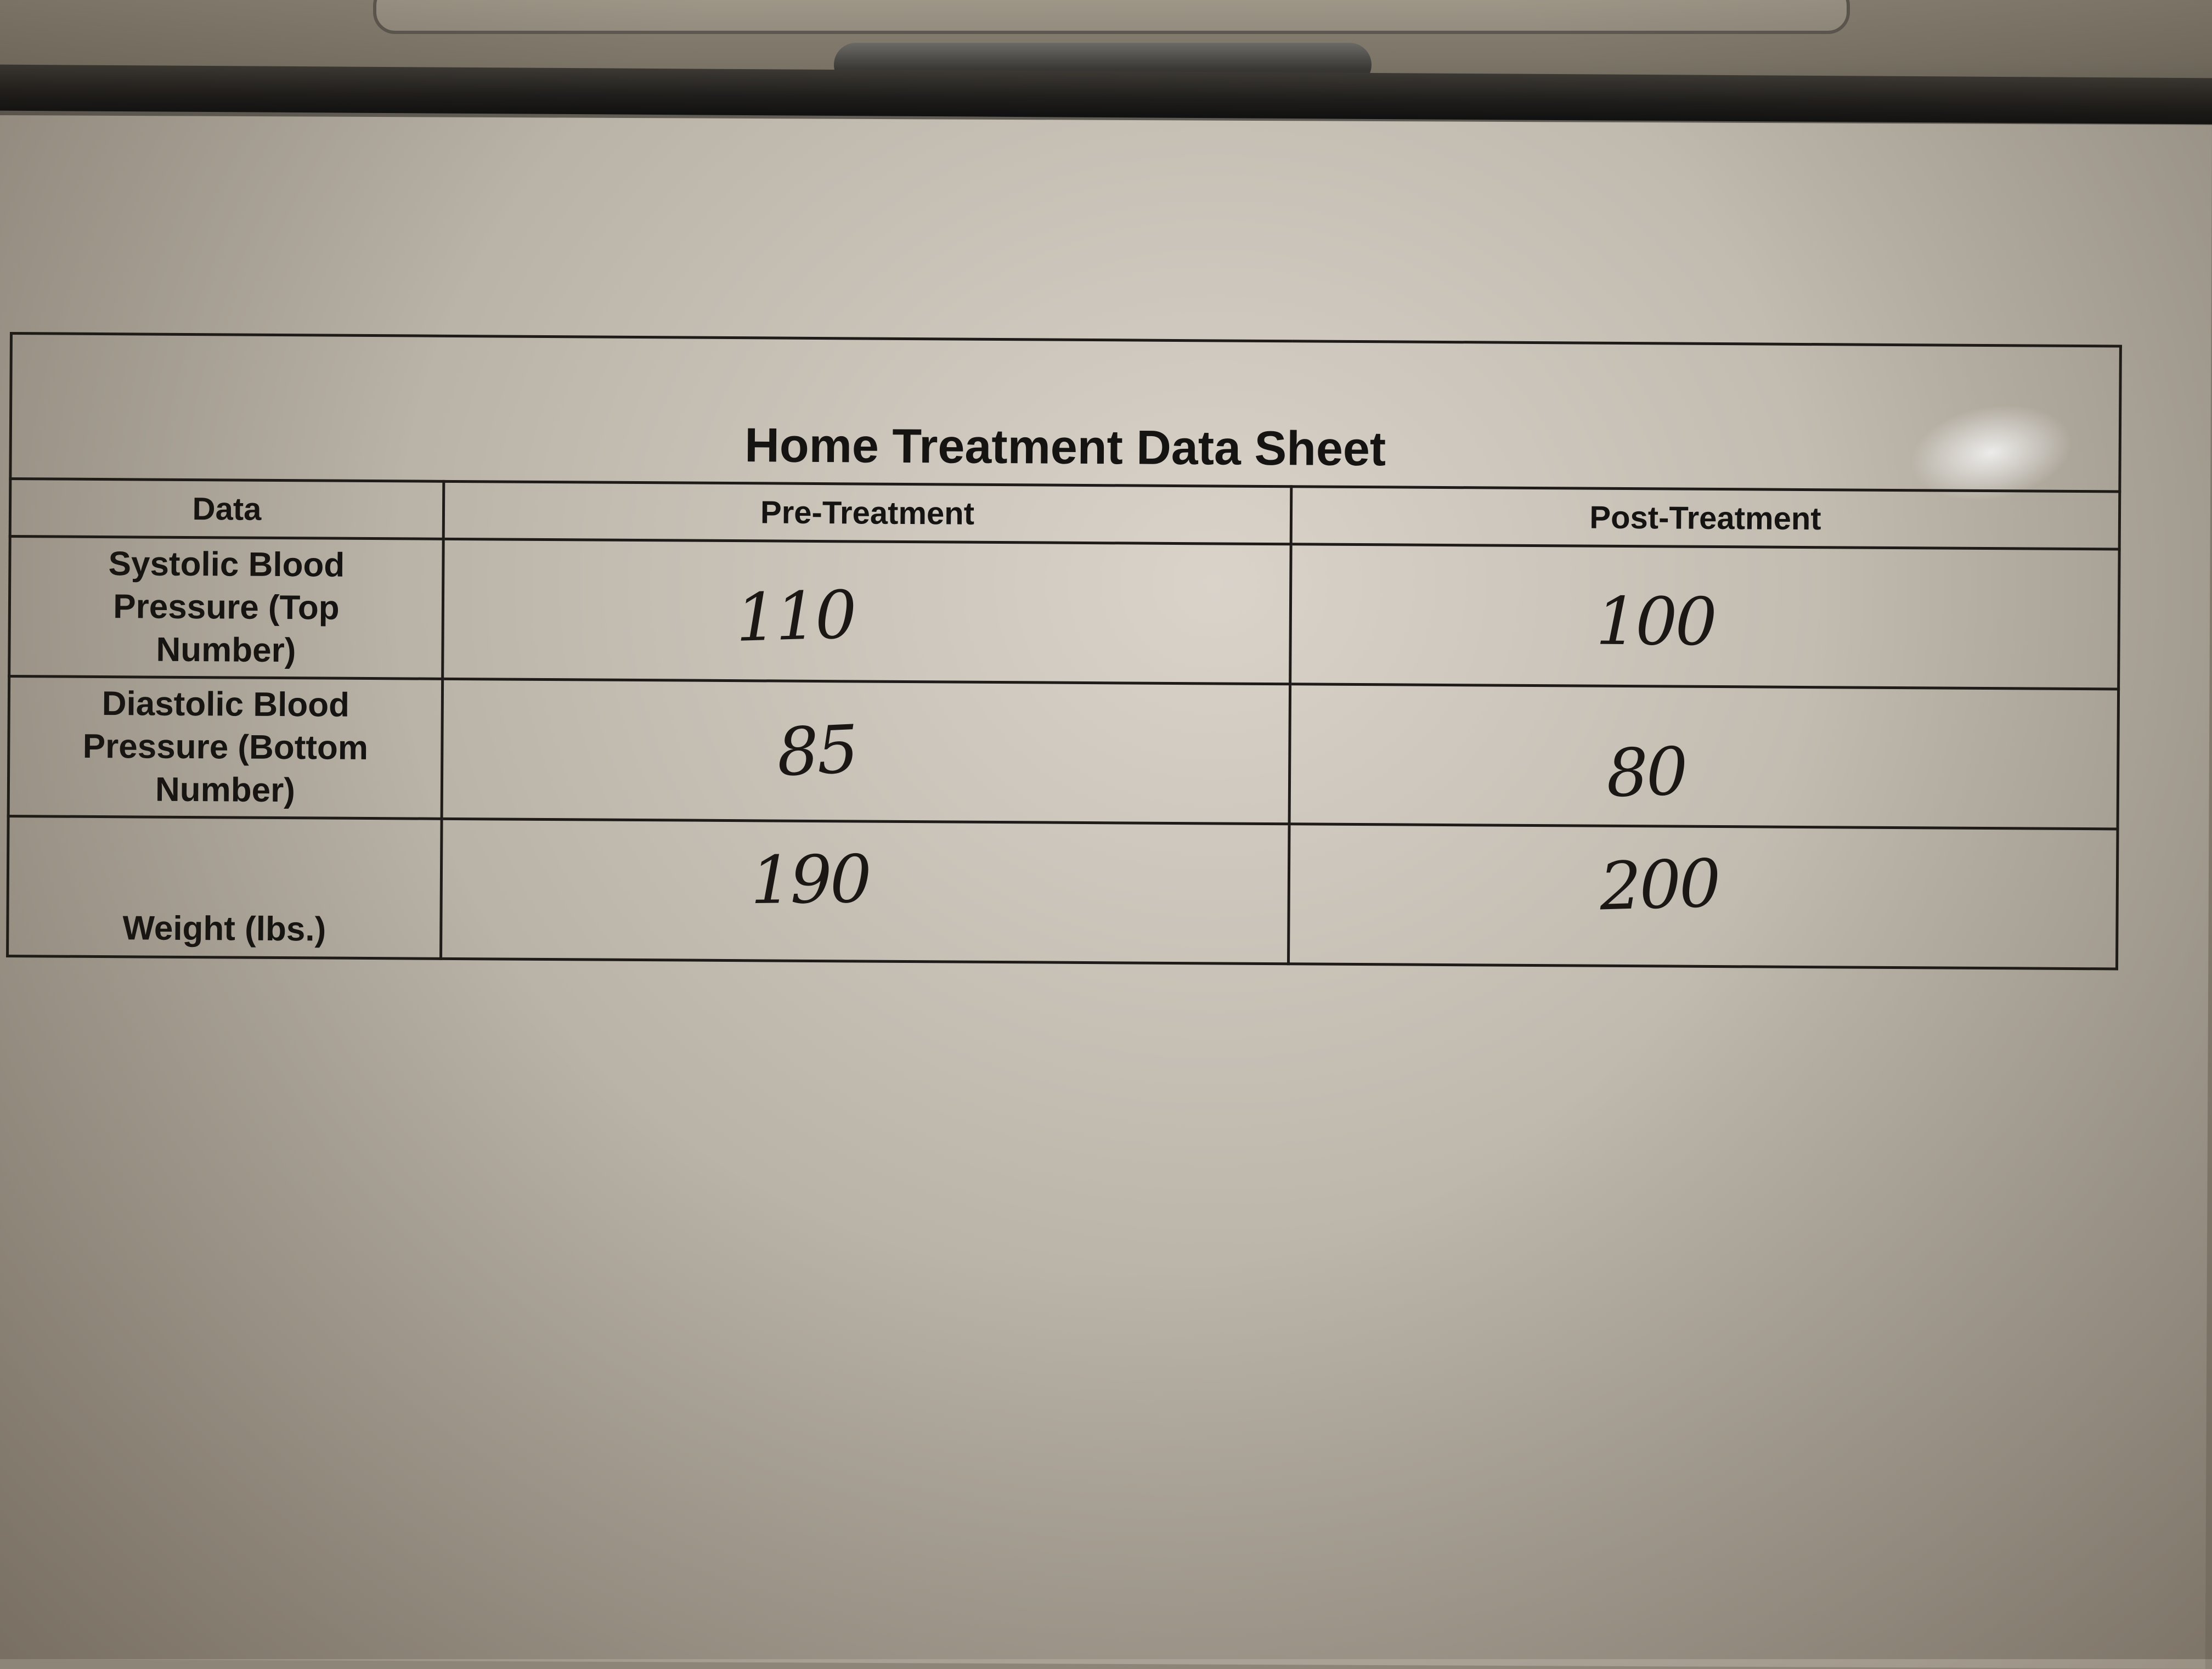  I want to click on title-row: Home Treatment Data Sheet, so click(1065, 412).